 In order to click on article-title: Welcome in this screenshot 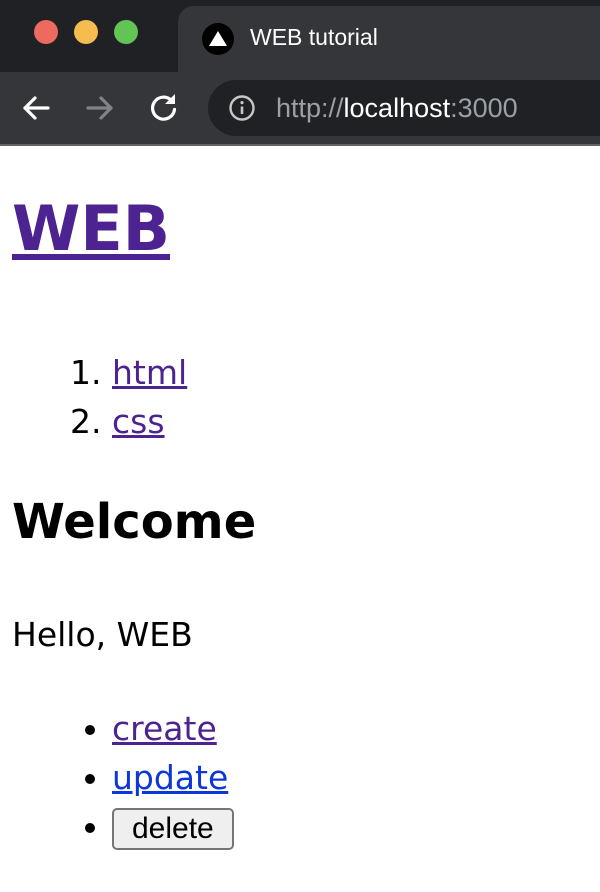, I will do `click(134, 522)`.